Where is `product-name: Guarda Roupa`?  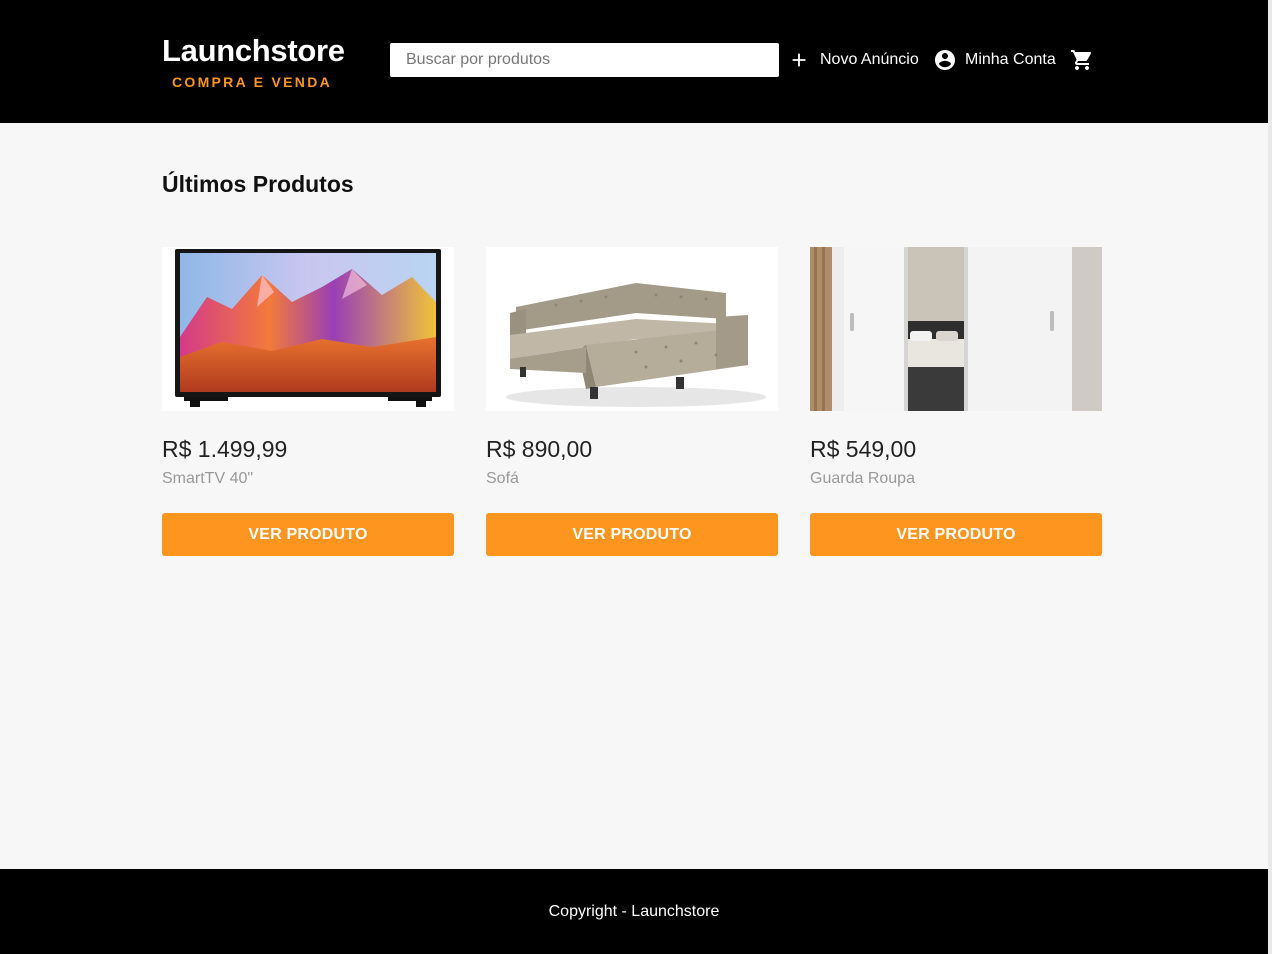
product-name: Guarda Roupa is located at coordinates (862, 478).